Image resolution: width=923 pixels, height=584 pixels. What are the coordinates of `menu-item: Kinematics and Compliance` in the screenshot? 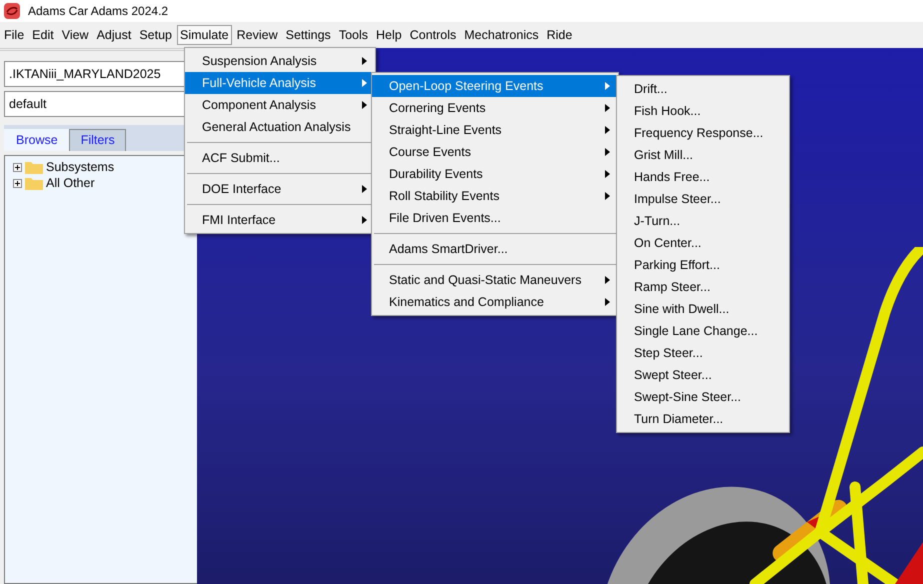 It's located at (495, 302).